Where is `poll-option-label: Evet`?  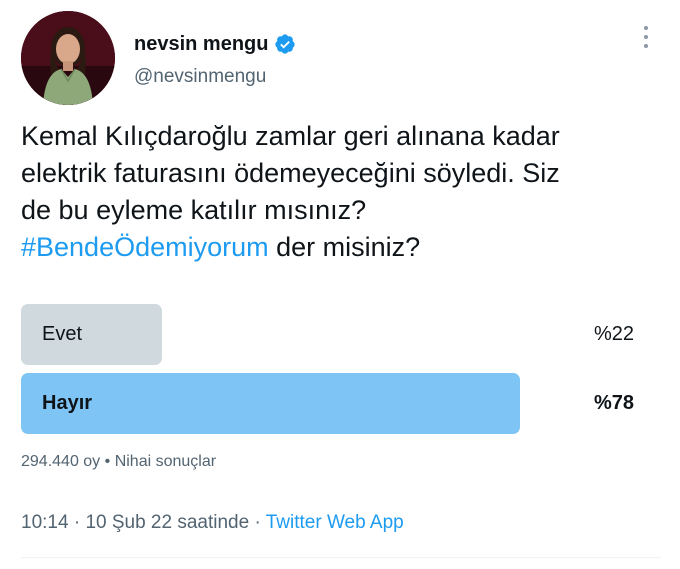 poll-option-label: Evet is located at coordinates (62, 334).